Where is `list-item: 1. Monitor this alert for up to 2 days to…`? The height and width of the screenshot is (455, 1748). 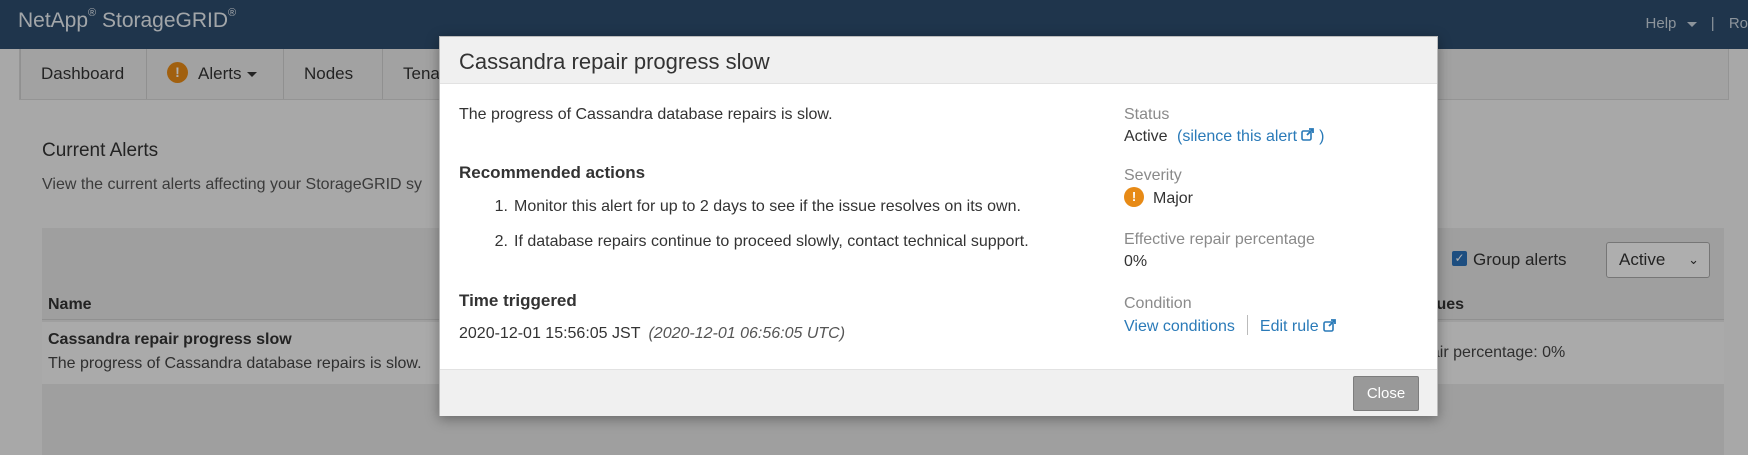 list-item: 1. Monitor this alert for up to 2 days to… is located at coordinates (757, 206).